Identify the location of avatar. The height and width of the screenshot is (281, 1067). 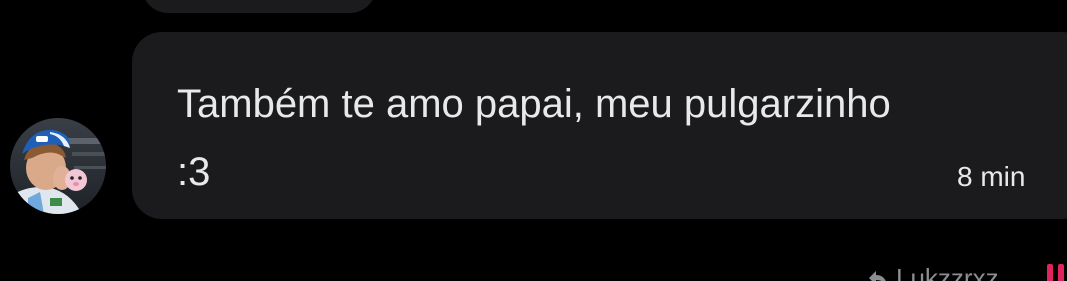
(58, 166).